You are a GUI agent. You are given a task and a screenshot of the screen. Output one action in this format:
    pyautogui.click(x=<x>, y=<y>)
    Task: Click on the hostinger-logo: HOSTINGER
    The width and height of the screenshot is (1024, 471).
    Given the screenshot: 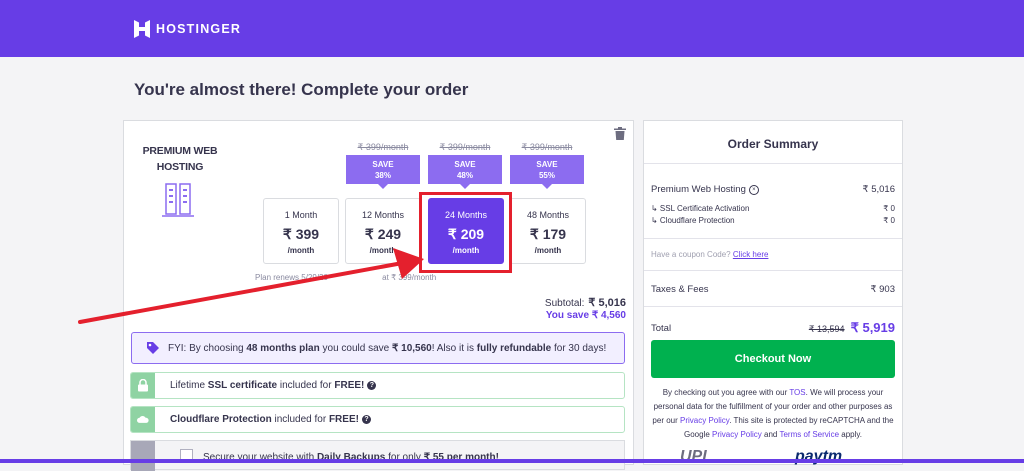 What is the action you would take?
    pyautogui.click(x=187, y=29)
    